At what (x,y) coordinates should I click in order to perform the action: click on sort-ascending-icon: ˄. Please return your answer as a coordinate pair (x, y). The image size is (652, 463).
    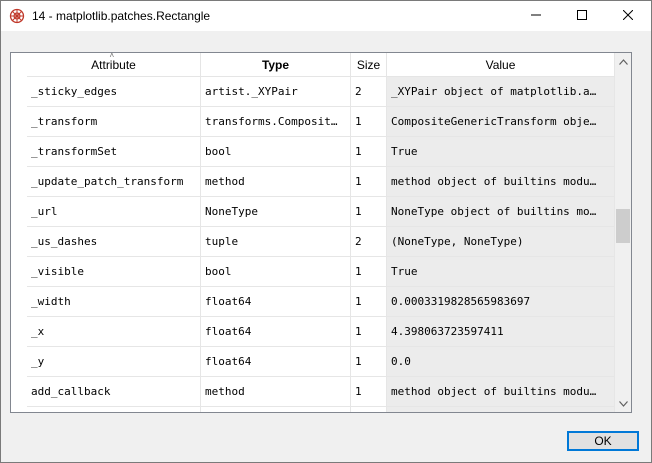
    Looking at the image, I should click on (112, 56).